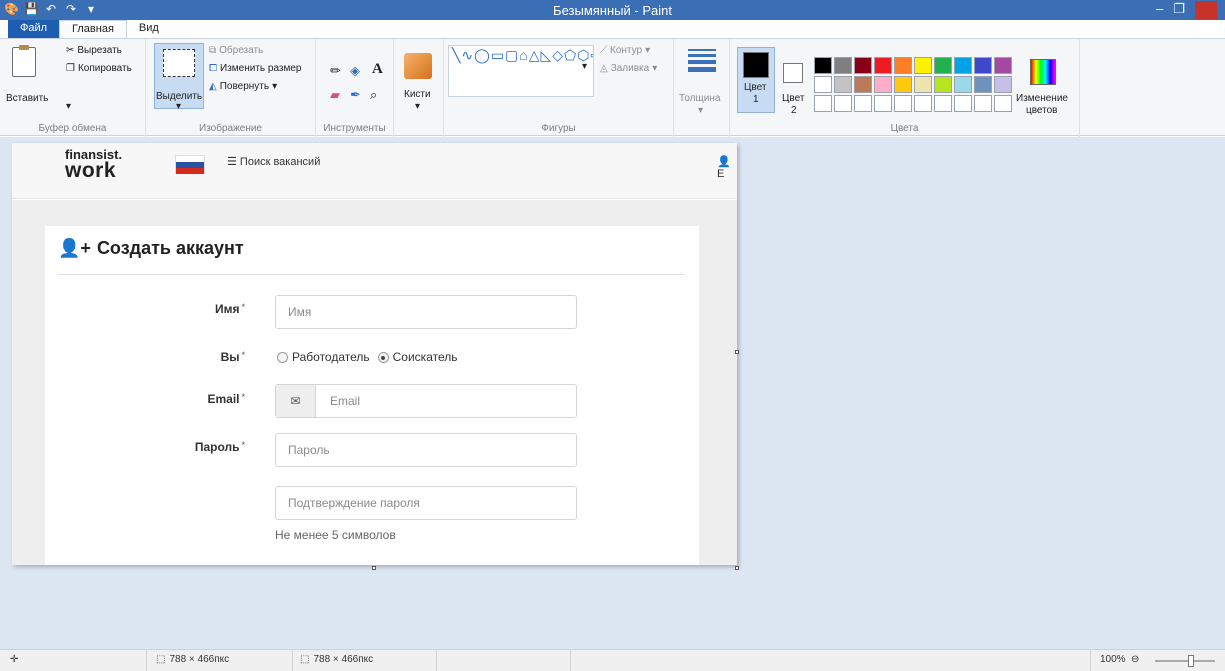  I want to click on paste-button: Вставить, so click(27, 98).